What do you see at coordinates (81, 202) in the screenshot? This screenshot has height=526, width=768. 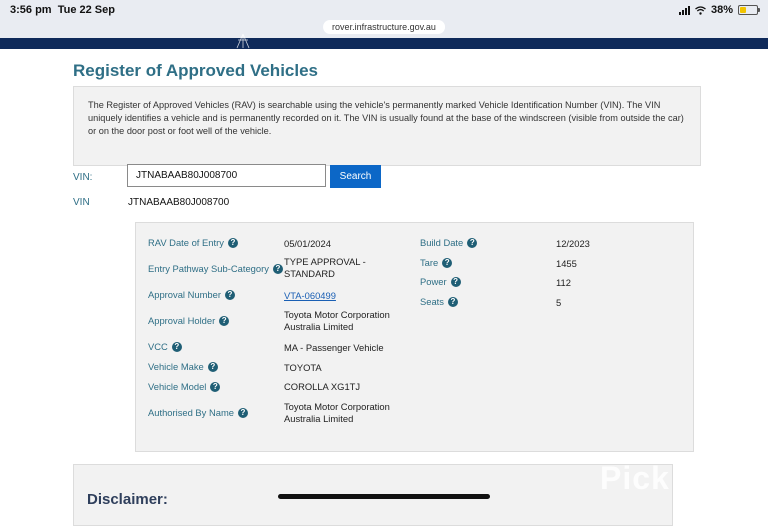 I see `vin-result-label: VIN` at bounding box center [81, 202].